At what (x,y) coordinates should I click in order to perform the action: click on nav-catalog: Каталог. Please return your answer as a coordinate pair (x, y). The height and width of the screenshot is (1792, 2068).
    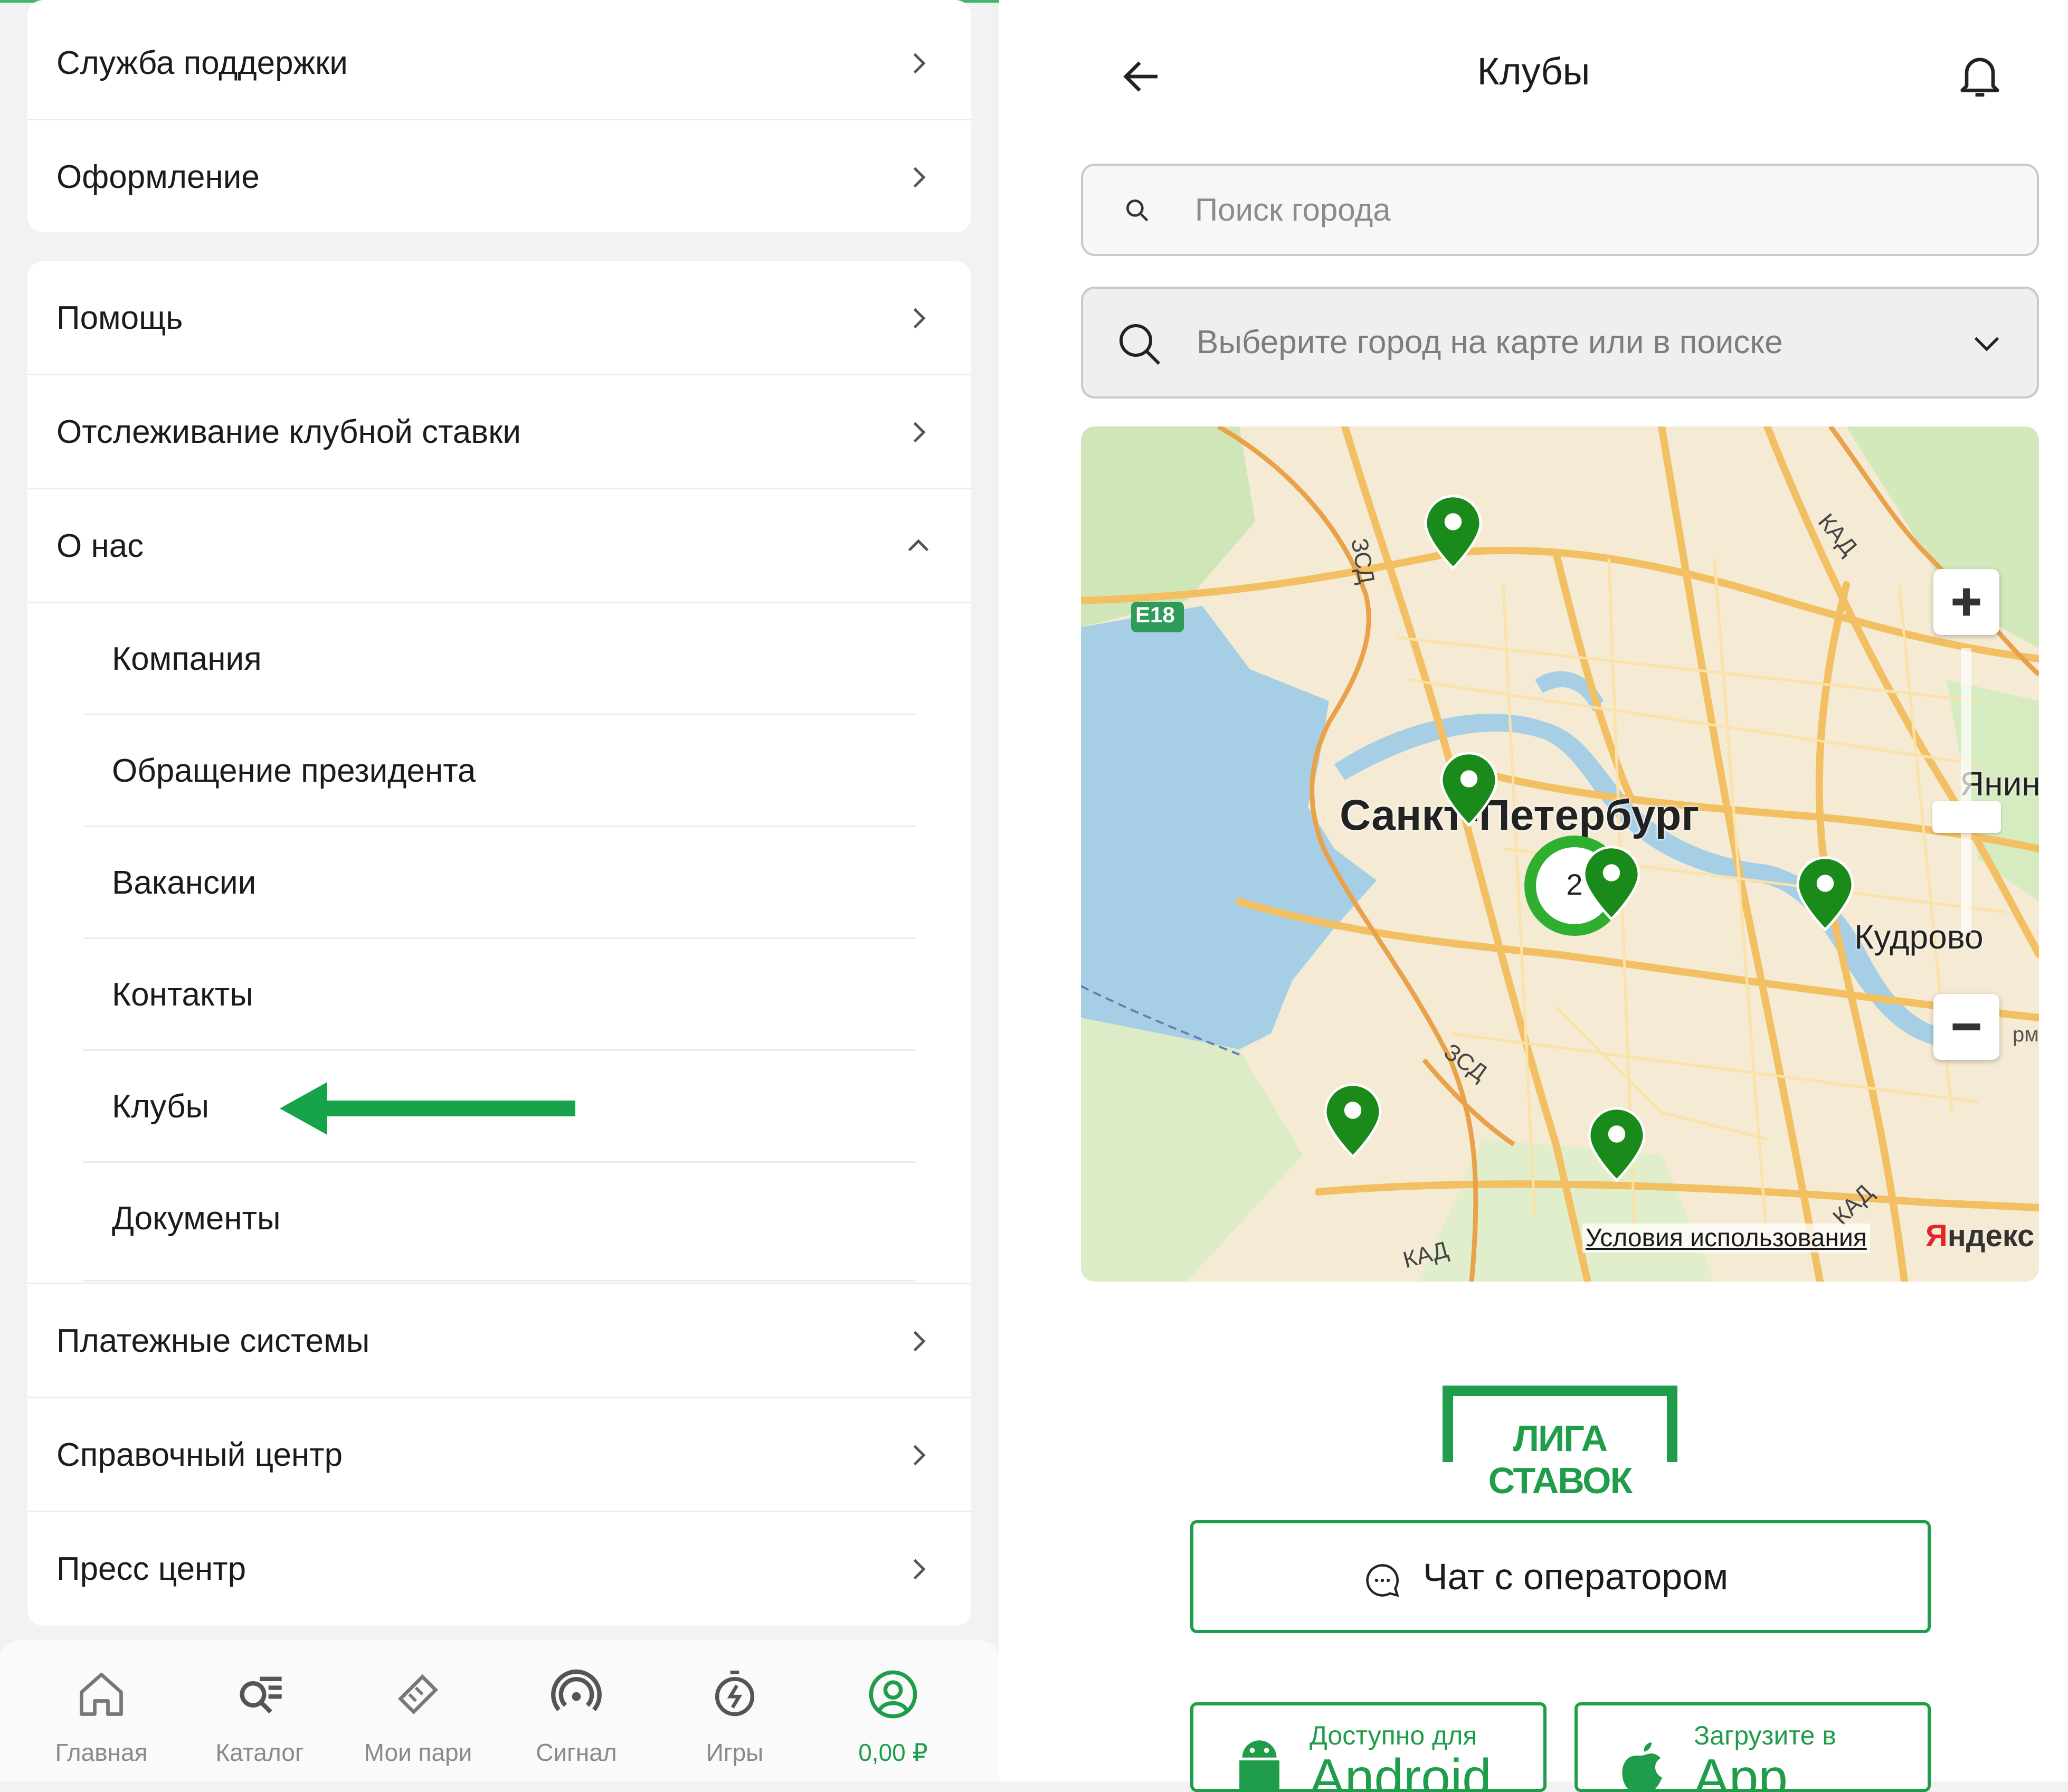
    Looking at the image, I should click on (260, 1711).